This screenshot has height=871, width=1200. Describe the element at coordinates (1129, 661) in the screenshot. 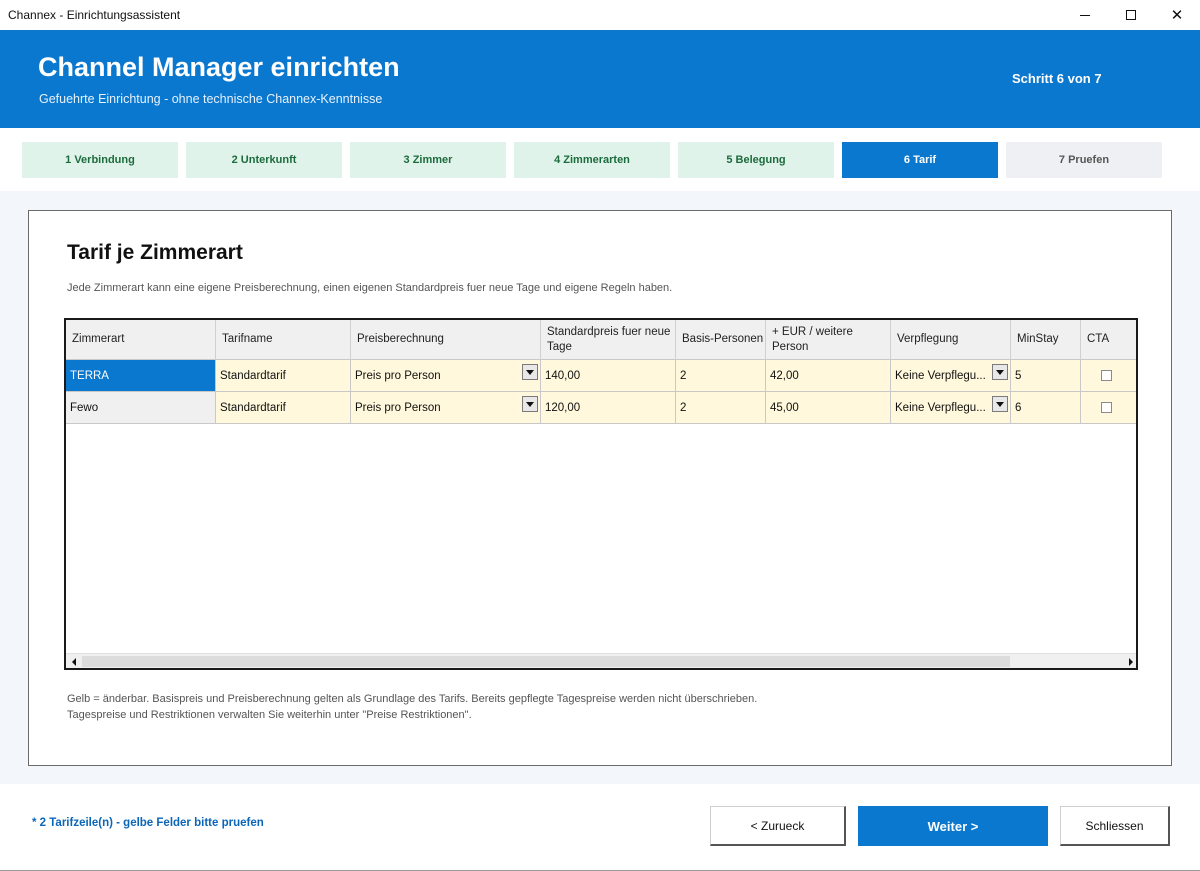

I see `scroll-right-icon` at that location.